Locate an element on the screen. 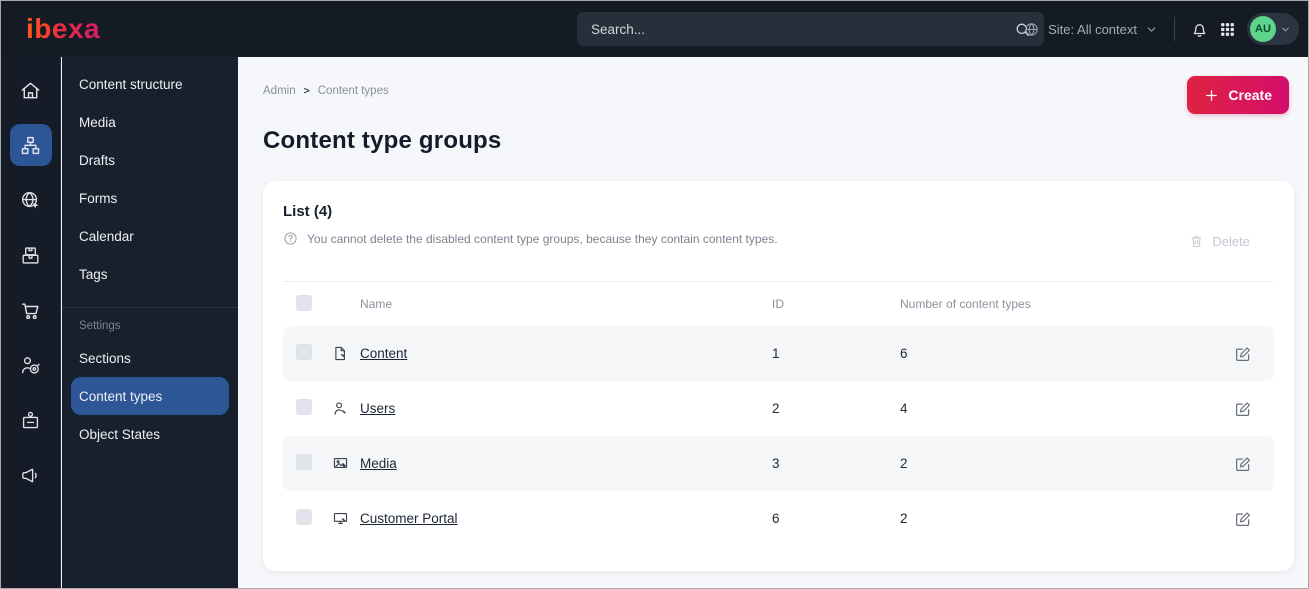  rail-workflow-button is located at coordinates (31, 420).